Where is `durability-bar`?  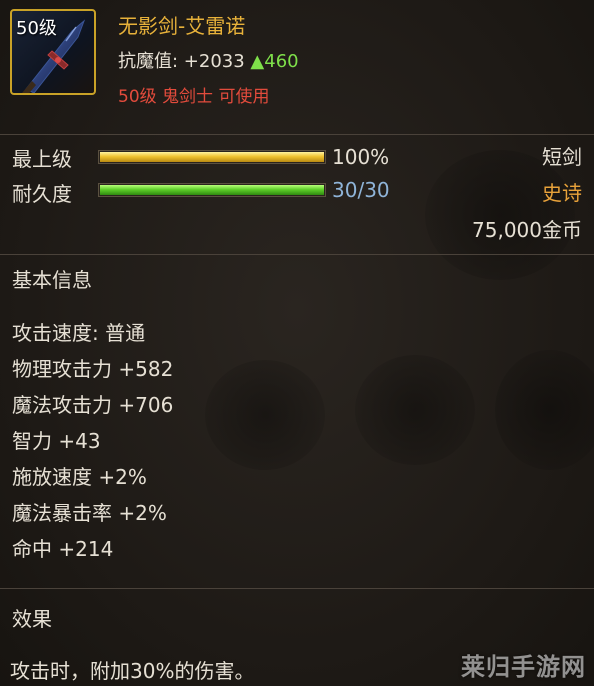
durability-bar is located at coordinates (212, 190).